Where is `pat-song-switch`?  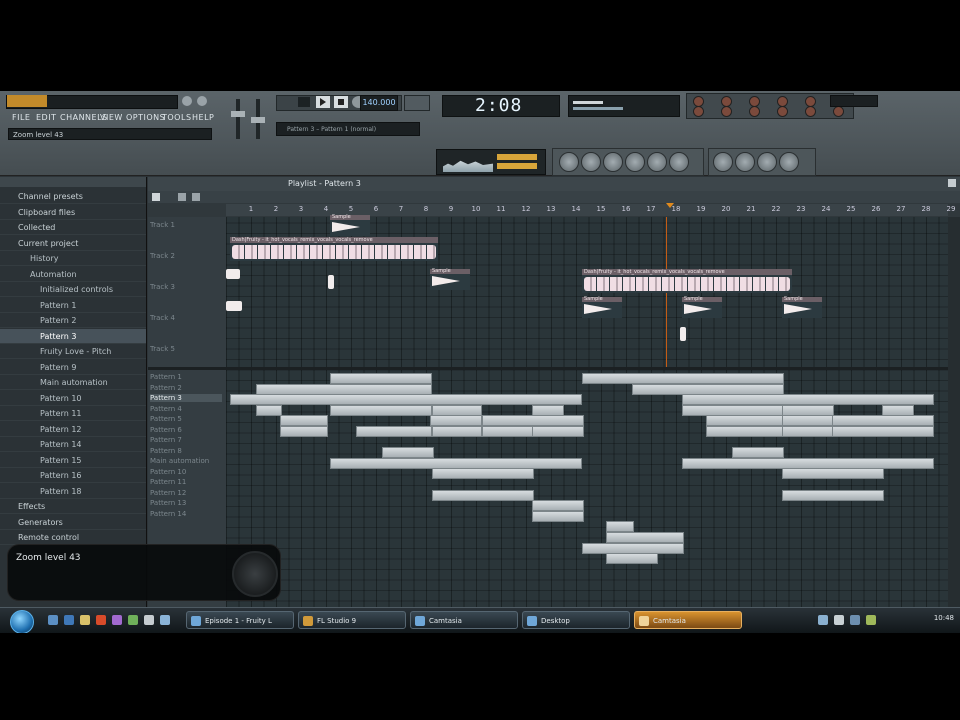 pat-song-switch is located at coordinates (304, 102).